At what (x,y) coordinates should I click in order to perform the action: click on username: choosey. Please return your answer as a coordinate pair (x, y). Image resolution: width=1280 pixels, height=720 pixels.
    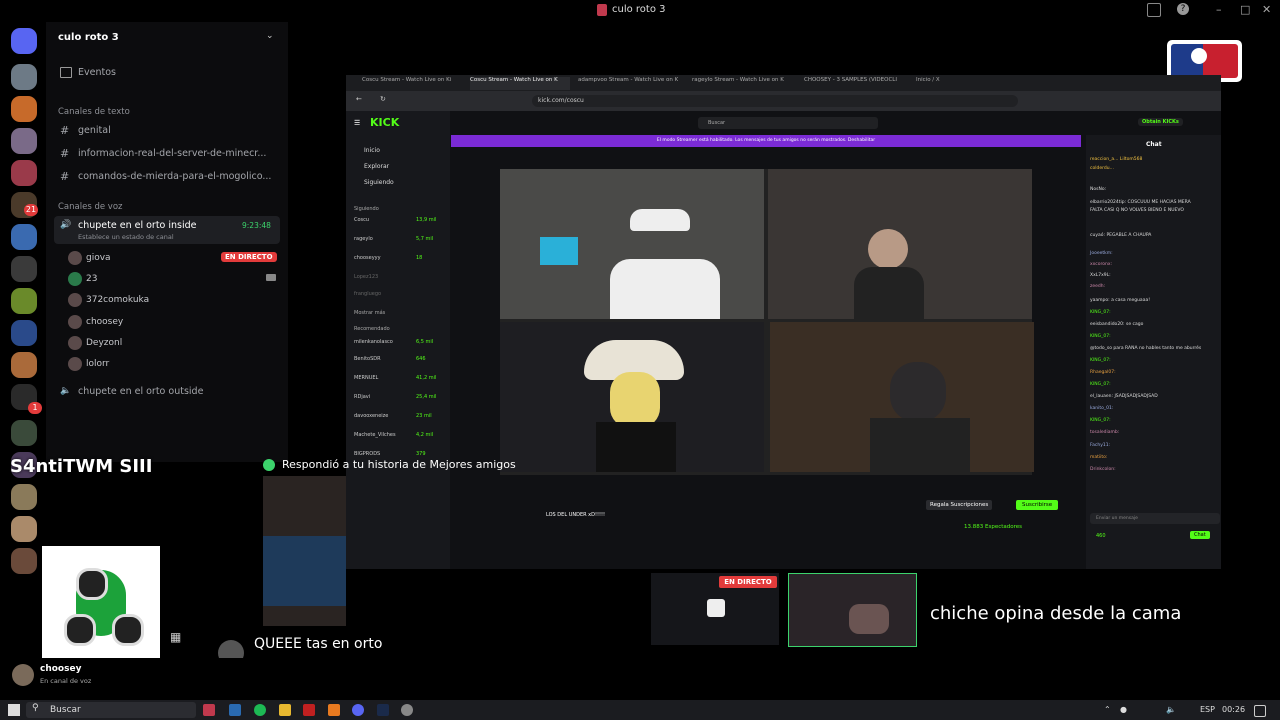
    Looking at the image, I should click on (61, 669).